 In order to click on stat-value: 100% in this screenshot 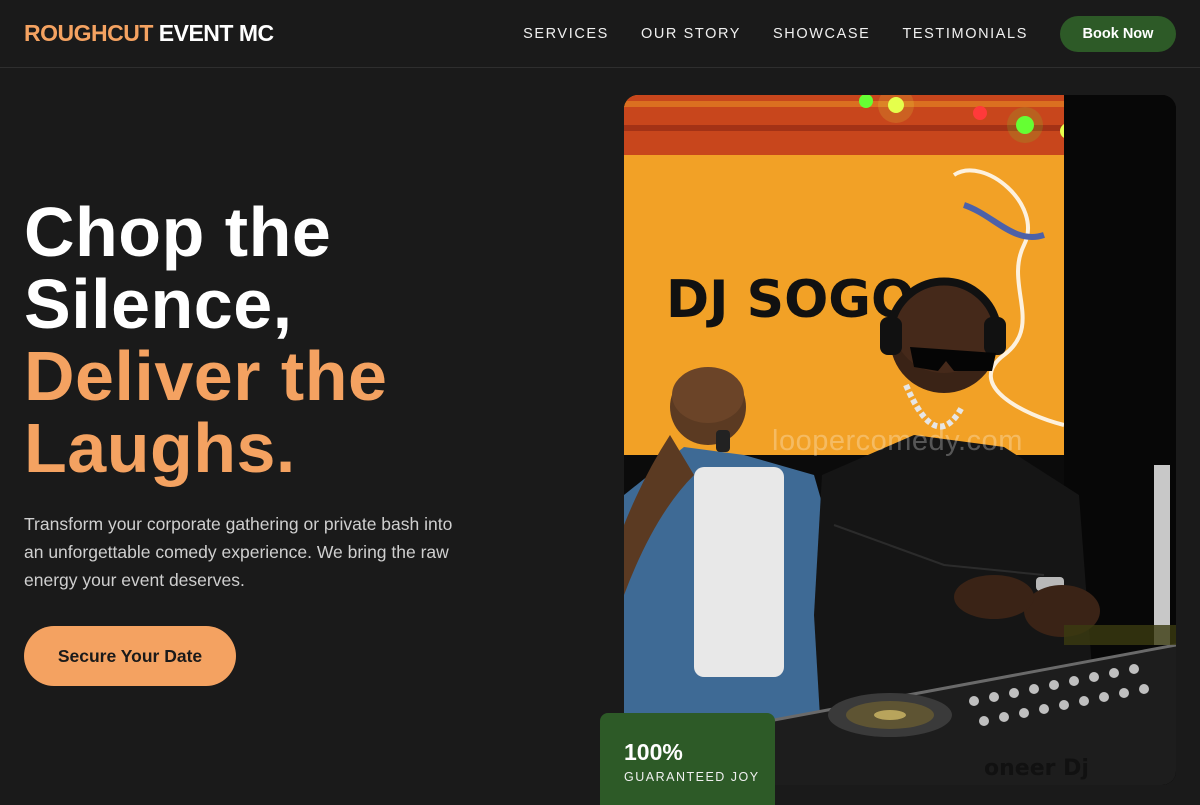, I will do `click(653, 752)`.